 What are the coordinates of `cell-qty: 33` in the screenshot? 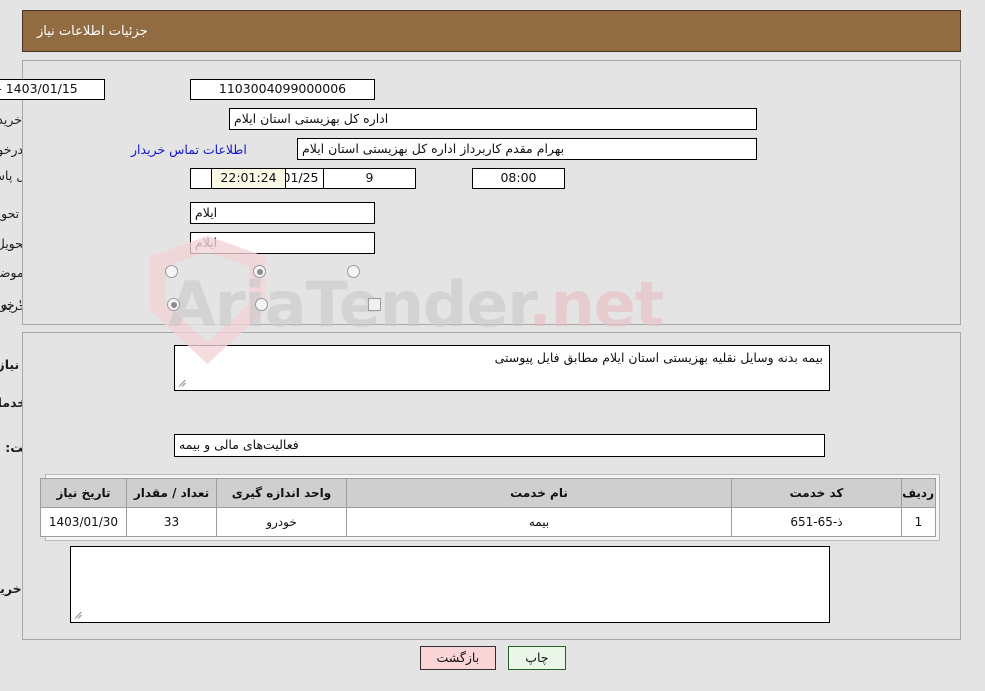 It's located at (171, 522).